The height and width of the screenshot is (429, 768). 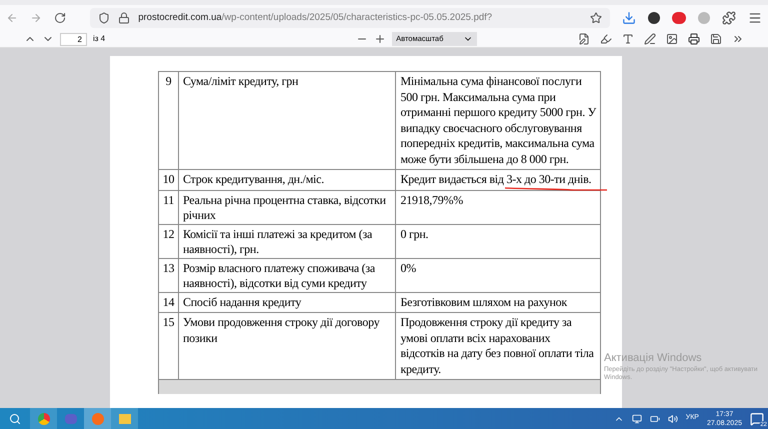 What do you see at coordinates (287, 346) in the screenshot?
I see `table-cell: Умови продовження строку дії договору позики` at bounding box center [287, 346].